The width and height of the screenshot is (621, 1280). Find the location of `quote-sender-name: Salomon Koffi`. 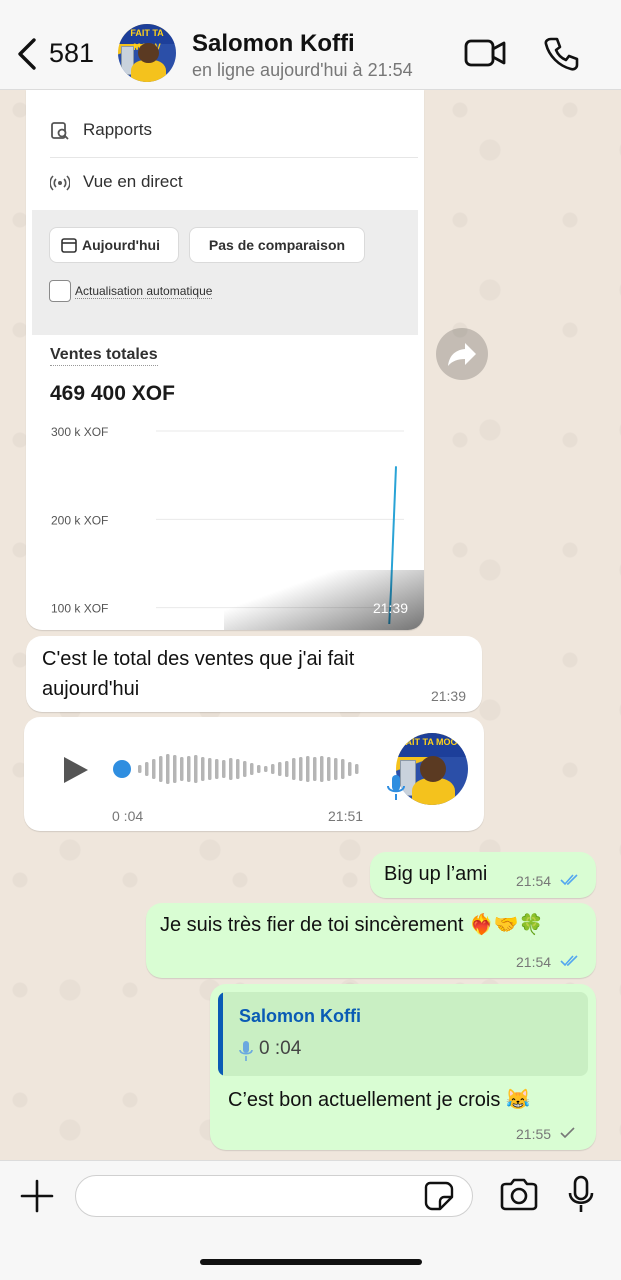

quote-sender-name: Salomon Koffi is located at coordinates (300, 1016).